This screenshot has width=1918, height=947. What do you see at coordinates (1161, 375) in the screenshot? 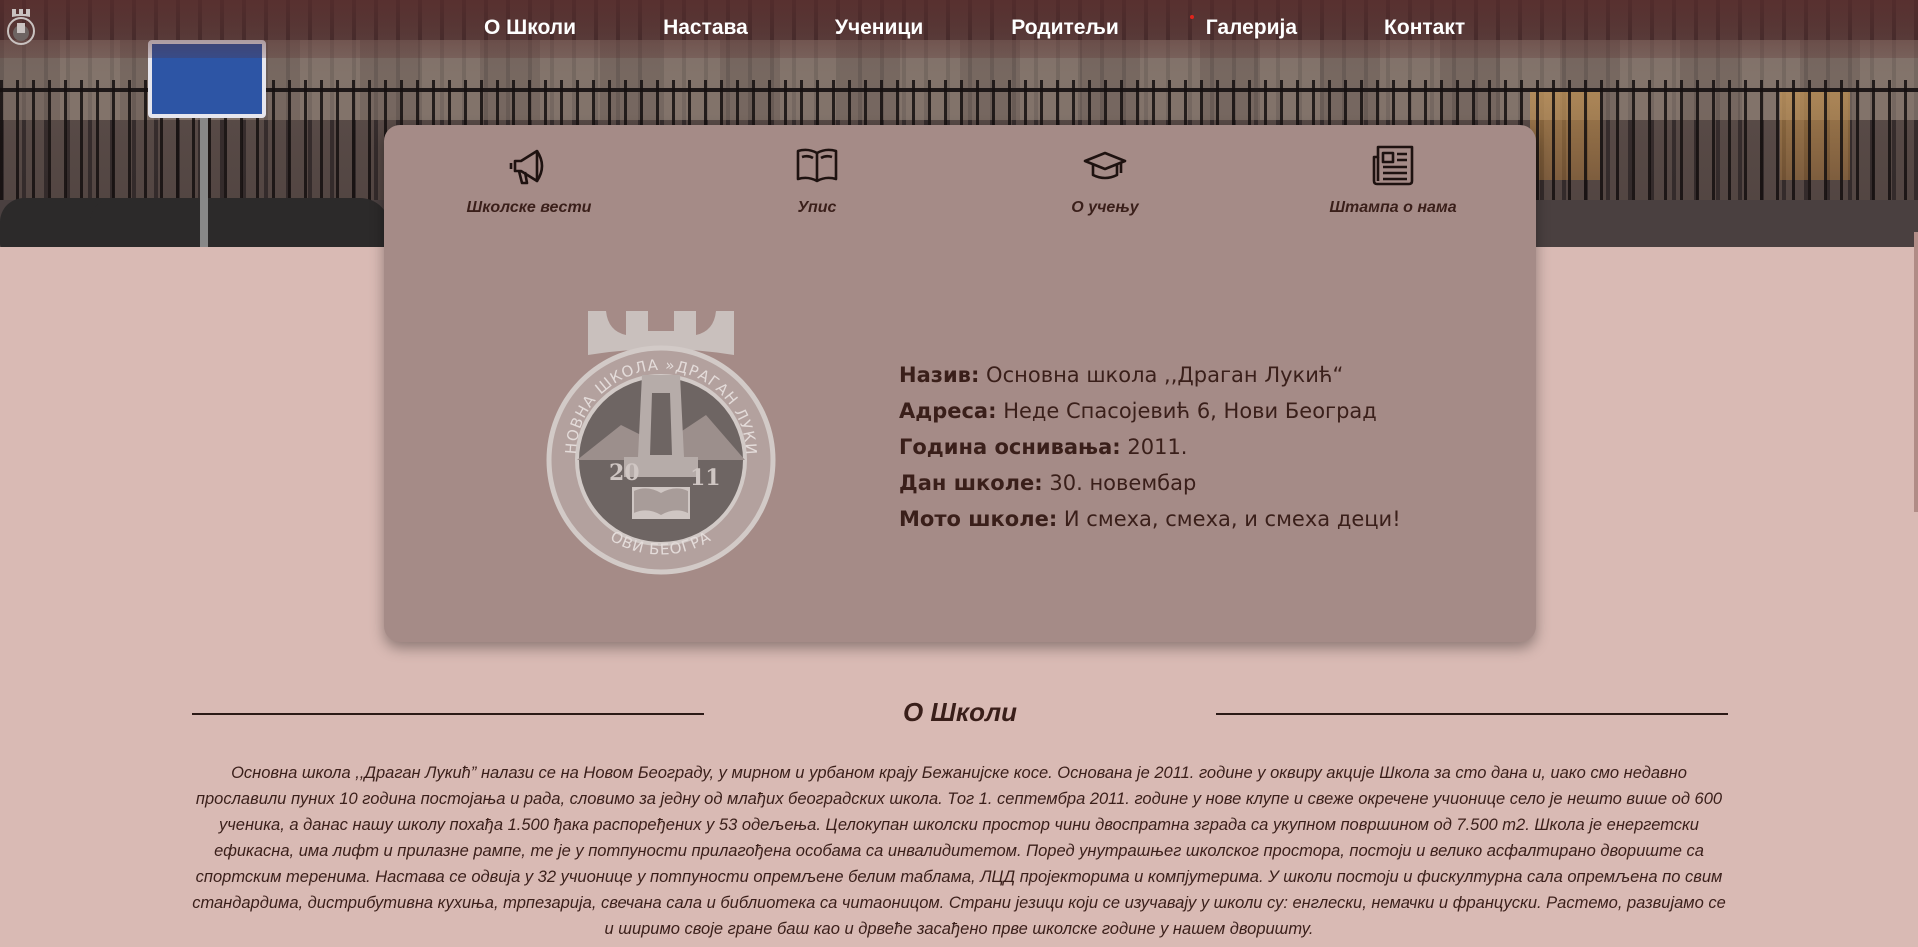
I see `info-name-value: Основна школа ,,Драган Лукић“` at bounding box center [1161, 375].